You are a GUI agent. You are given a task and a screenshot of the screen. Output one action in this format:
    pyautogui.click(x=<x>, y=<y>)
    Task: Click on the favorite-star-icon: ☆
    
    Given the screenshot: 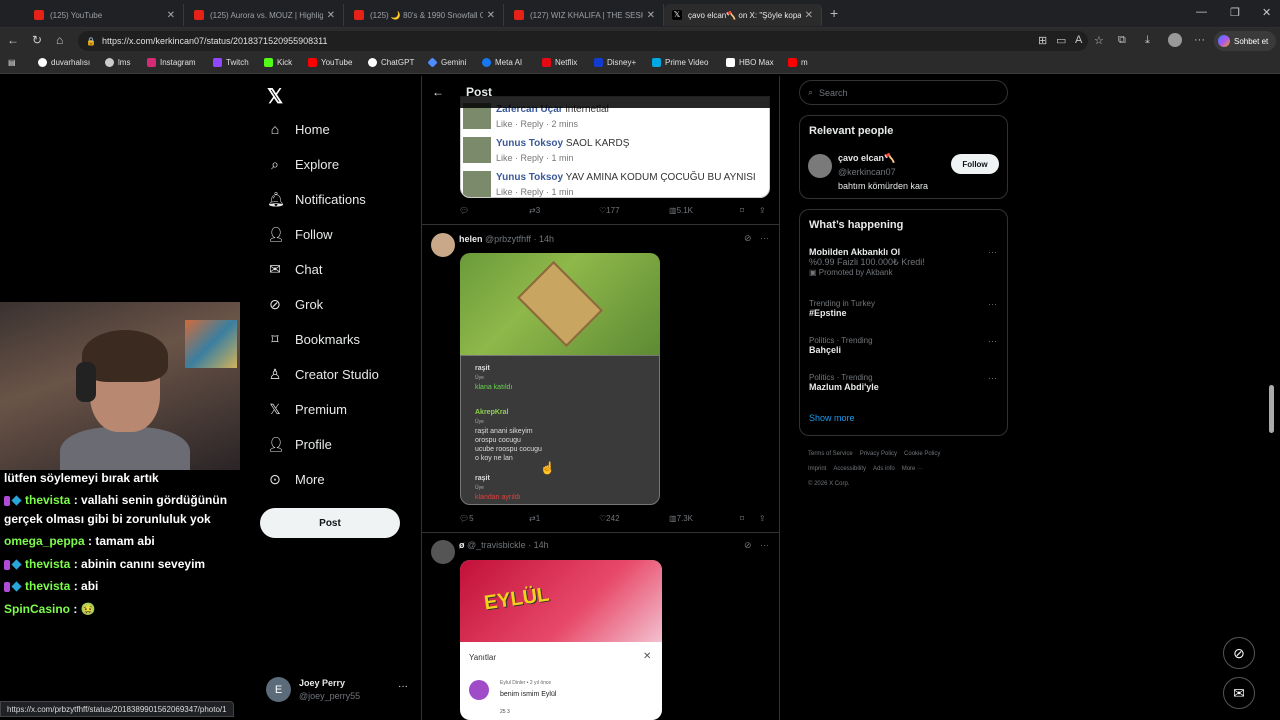 What is the action you would take?
    pyautogui.click(x=1099, y=40)
    